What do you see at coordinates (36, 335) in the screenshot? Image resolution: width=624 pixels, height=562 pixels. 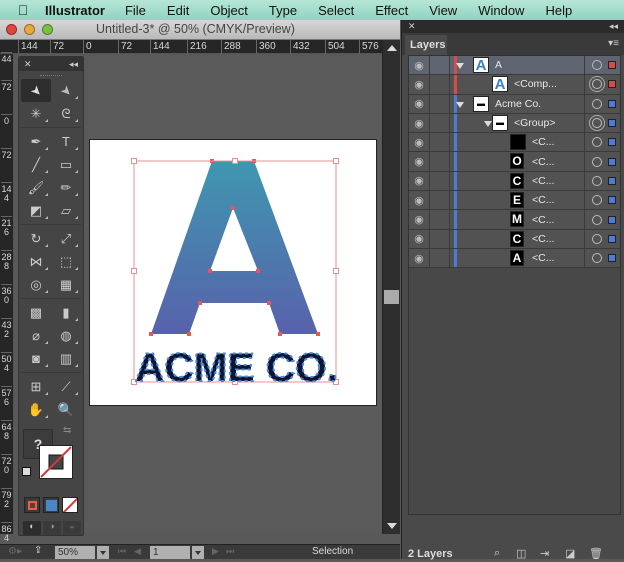 I see `eyedropper-tool: ⌀` at bounding box center [36, 335].